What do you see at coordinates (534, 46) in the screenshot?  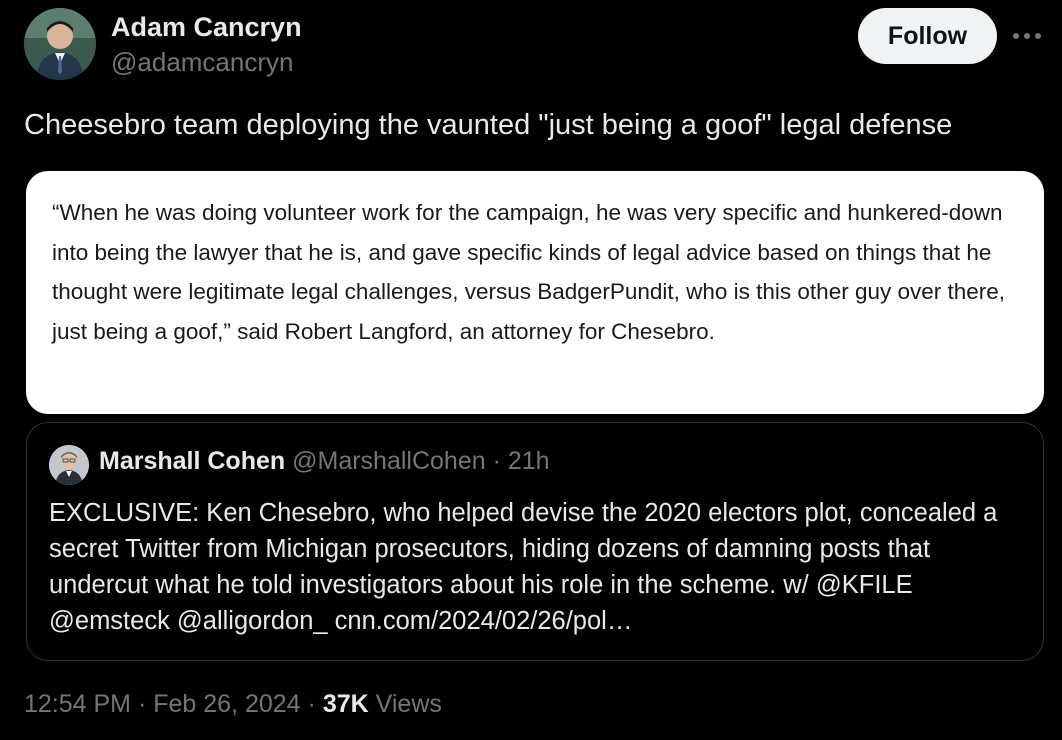 I see `tweet-header: Adam Cancryn @adamcancryn Follow` at bounding box center [534, 46].